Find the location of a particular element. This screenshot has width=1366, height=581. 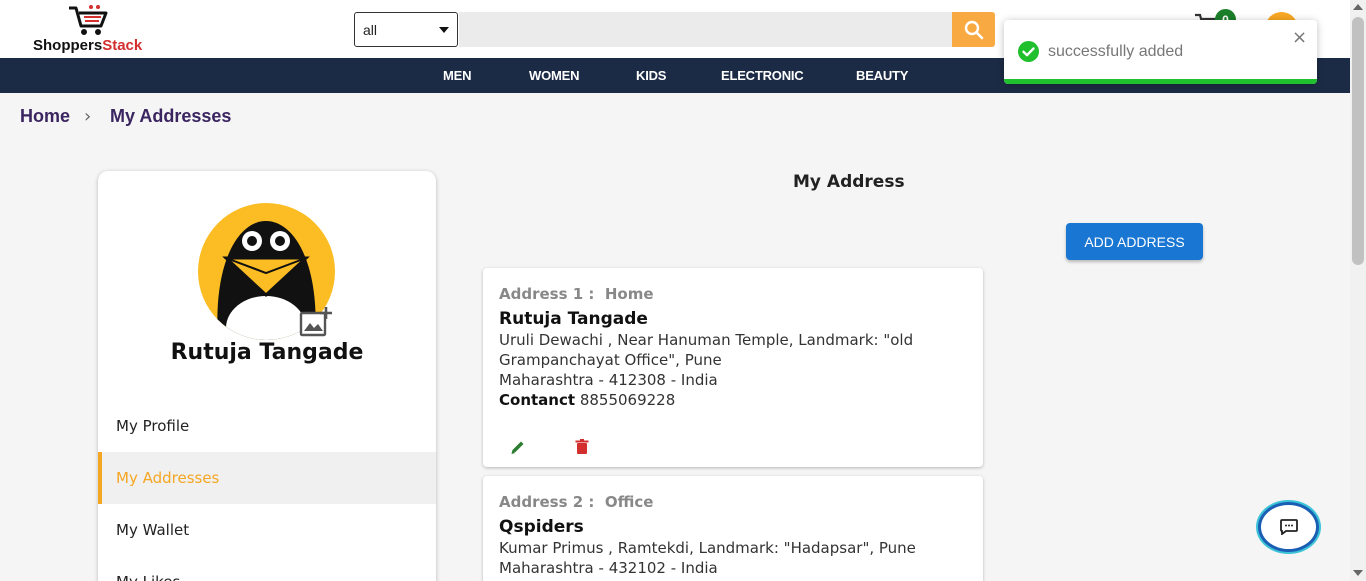

menu-item-my-profile: My Profile is located at coordinates (267, 426).